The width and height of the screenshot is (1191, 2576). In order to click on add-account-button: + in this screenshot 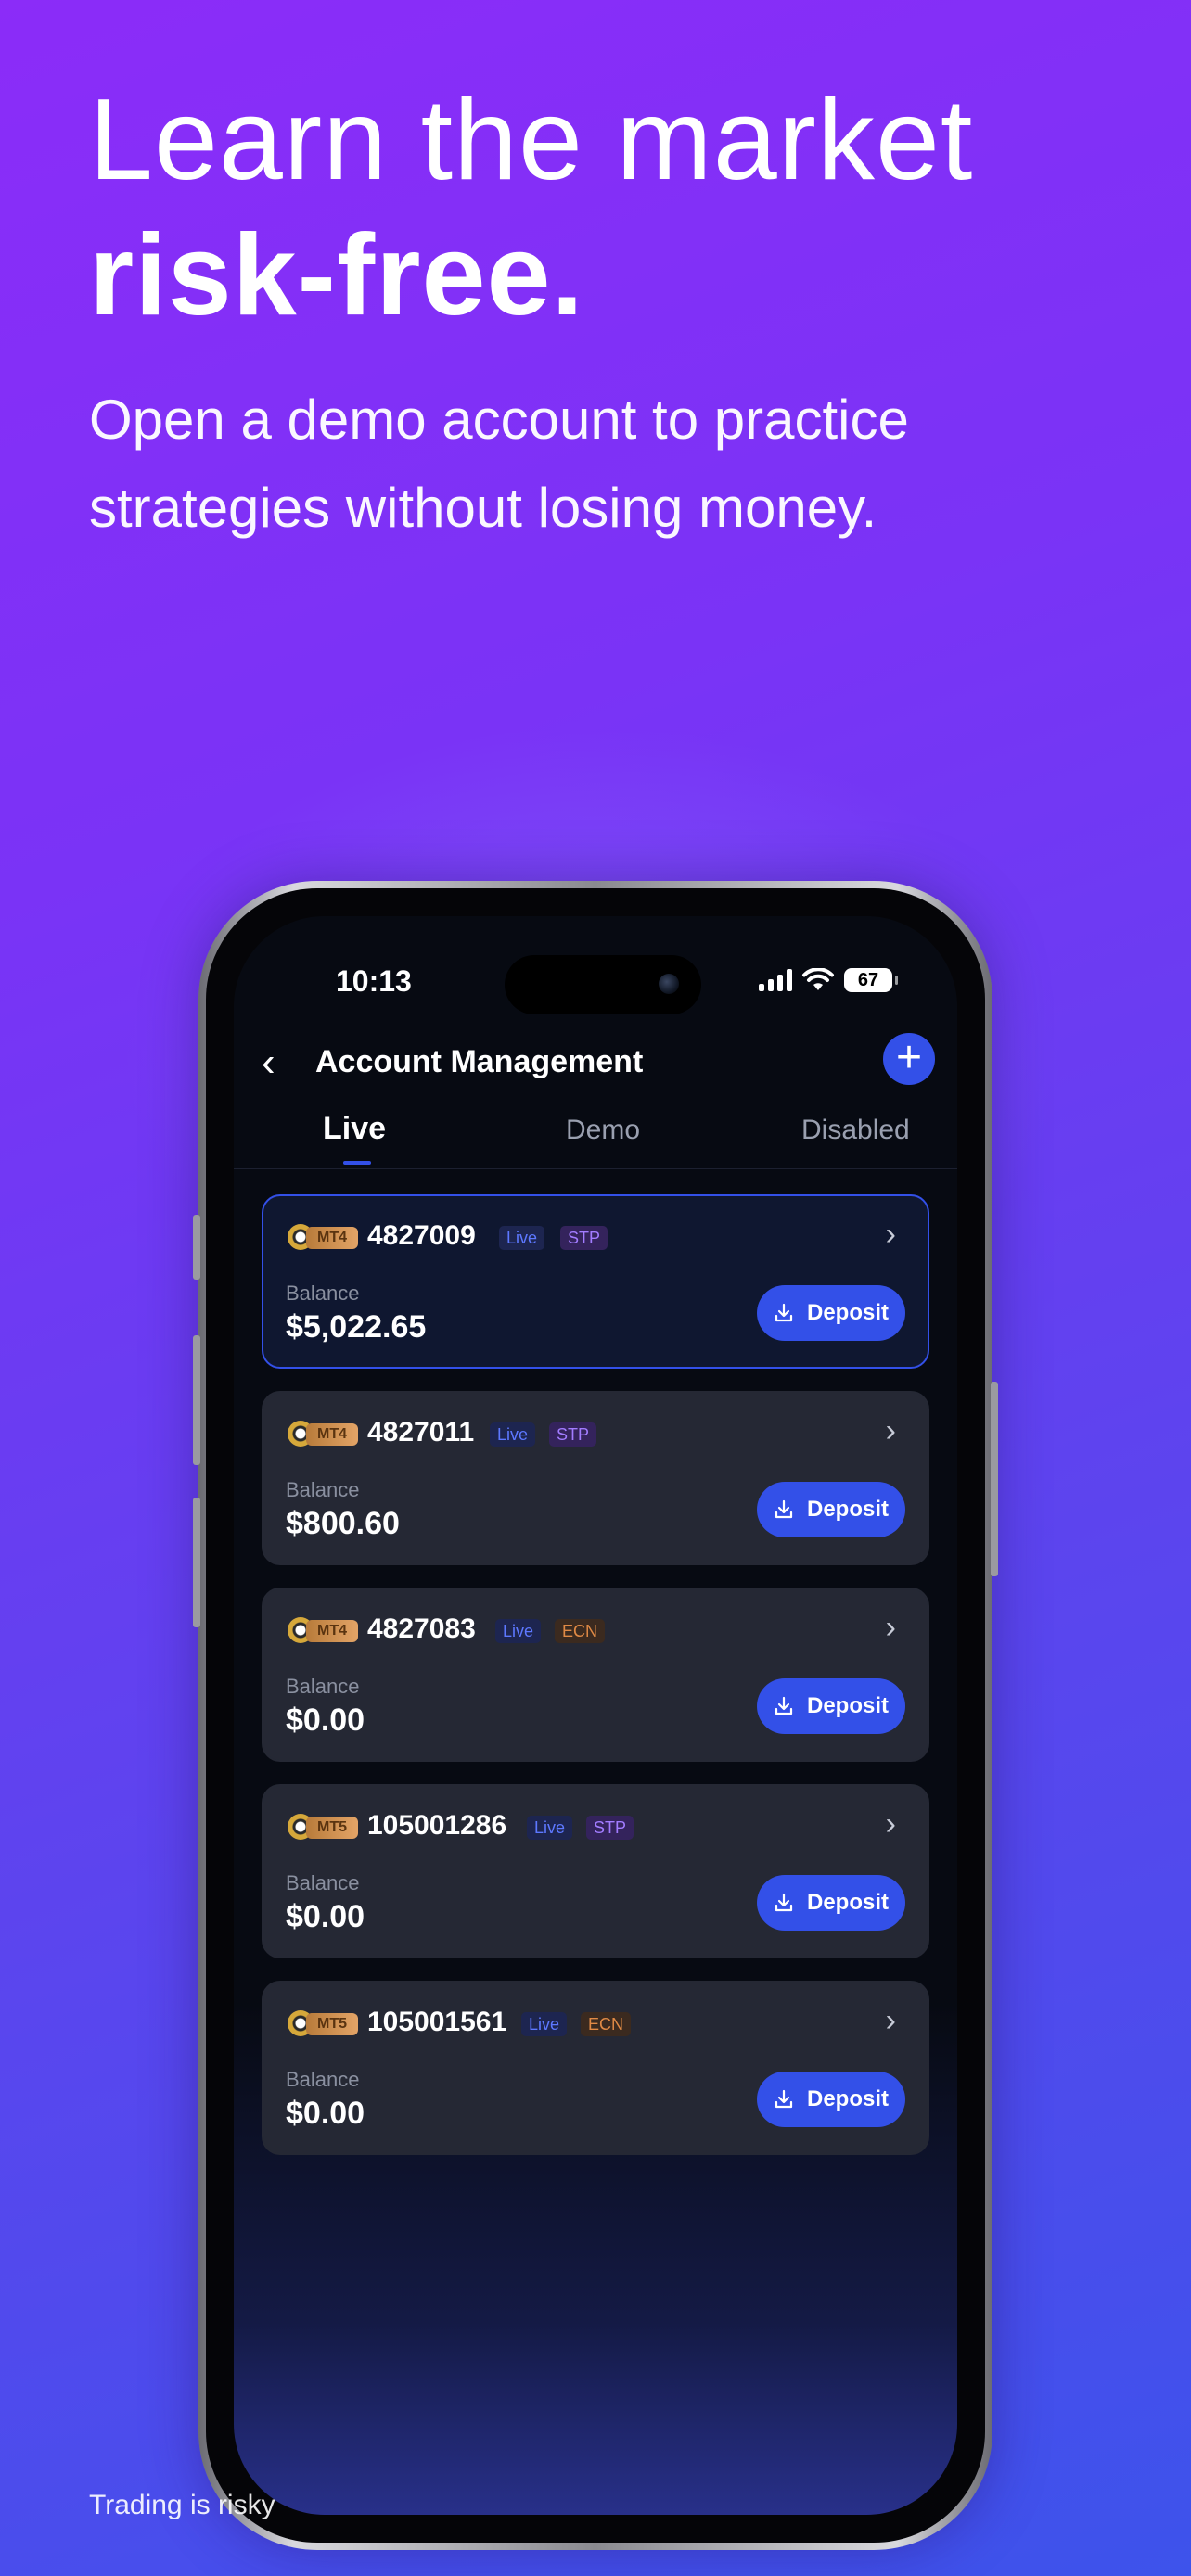, I will do `click(909, 1059)`.